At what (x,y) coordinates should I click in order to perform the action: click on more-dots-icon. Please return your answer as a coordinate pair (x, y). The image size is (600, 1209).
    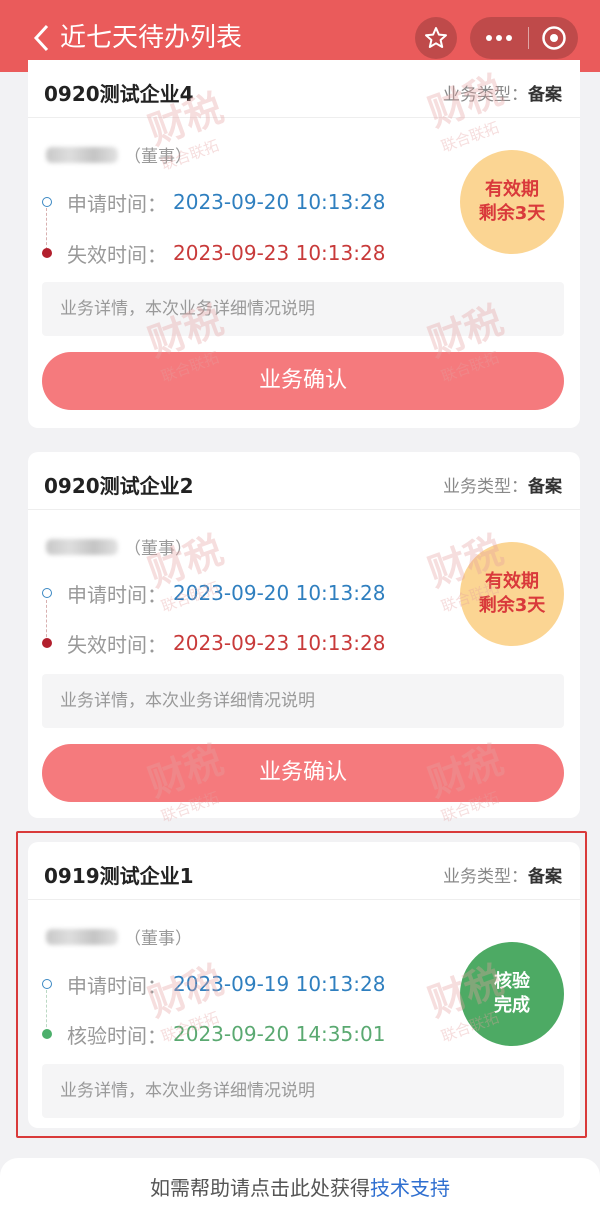
    Looking at the image, I should click on (499, 38).